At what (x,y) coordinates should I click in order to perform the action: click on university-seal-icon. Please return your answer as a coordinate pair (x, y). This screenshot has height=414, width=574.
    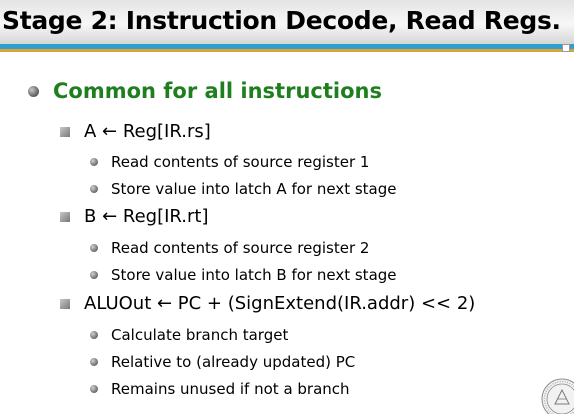
    Looking at the image, I should click on (557, 396).